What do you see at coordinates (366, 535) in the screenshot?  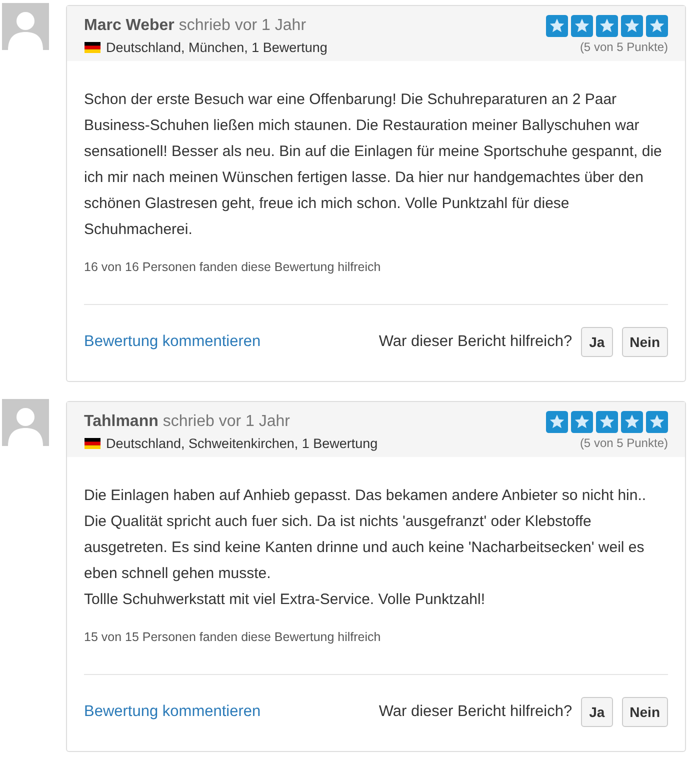 I see `review-text: Die Einlagen haben auf Anhieb gepasst. Das bekamen andere Anbieter so nicht hin.. Die Qualität spricht auch fuer sich. Da ist nichts 'ausgefranzt' oder Klebstoffe ausgetreten. Es sind keine Kanten drinne und auch keine 'Nacharbeitsecken' weil es eben schnell gehen musste.` at bounding box center [366, 535].